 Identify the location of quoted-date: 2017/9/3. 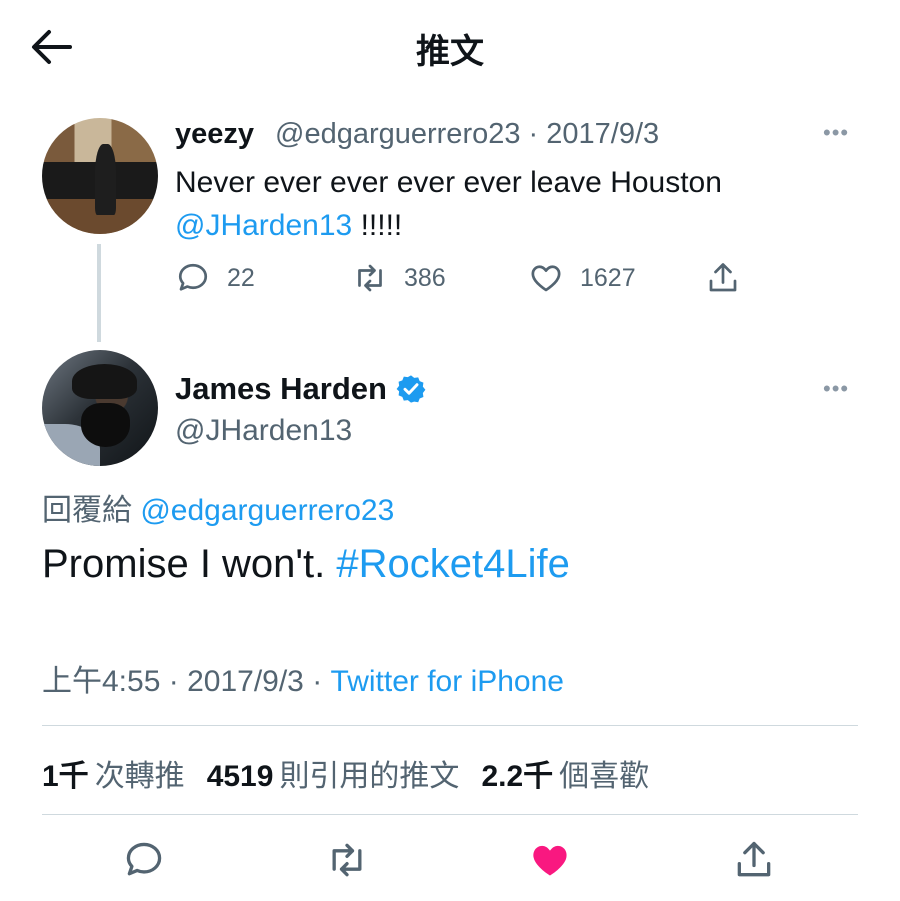
(602, 134).